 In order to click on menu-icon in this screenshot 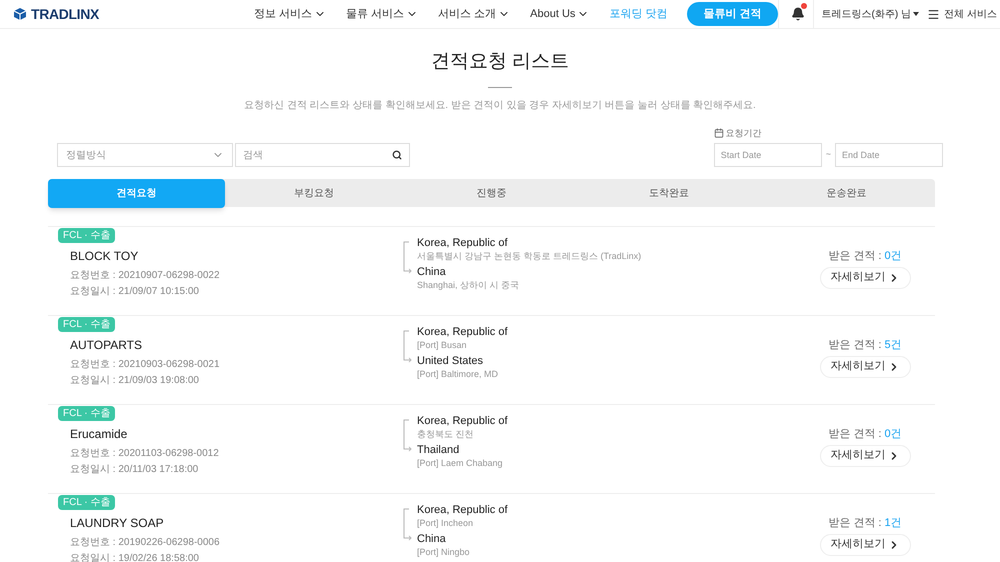, I will do `click(933, 14)`.